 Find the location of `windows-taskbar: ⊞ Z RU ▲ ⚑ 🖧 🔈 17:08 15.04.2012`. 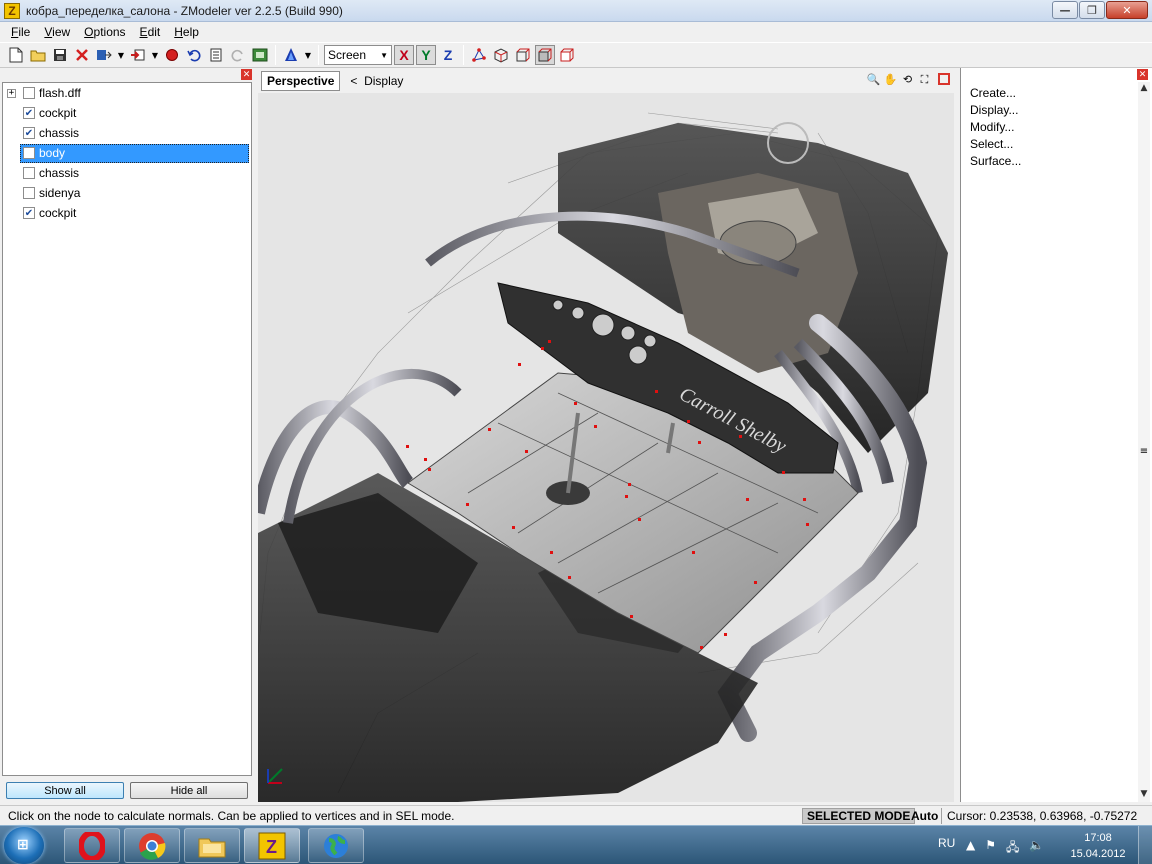

windows-taskbar: ⊞ Z RU ▲ ⚑ 🖧 🔈 17:08 15.04.2012 is located at coordinates (576, 844).